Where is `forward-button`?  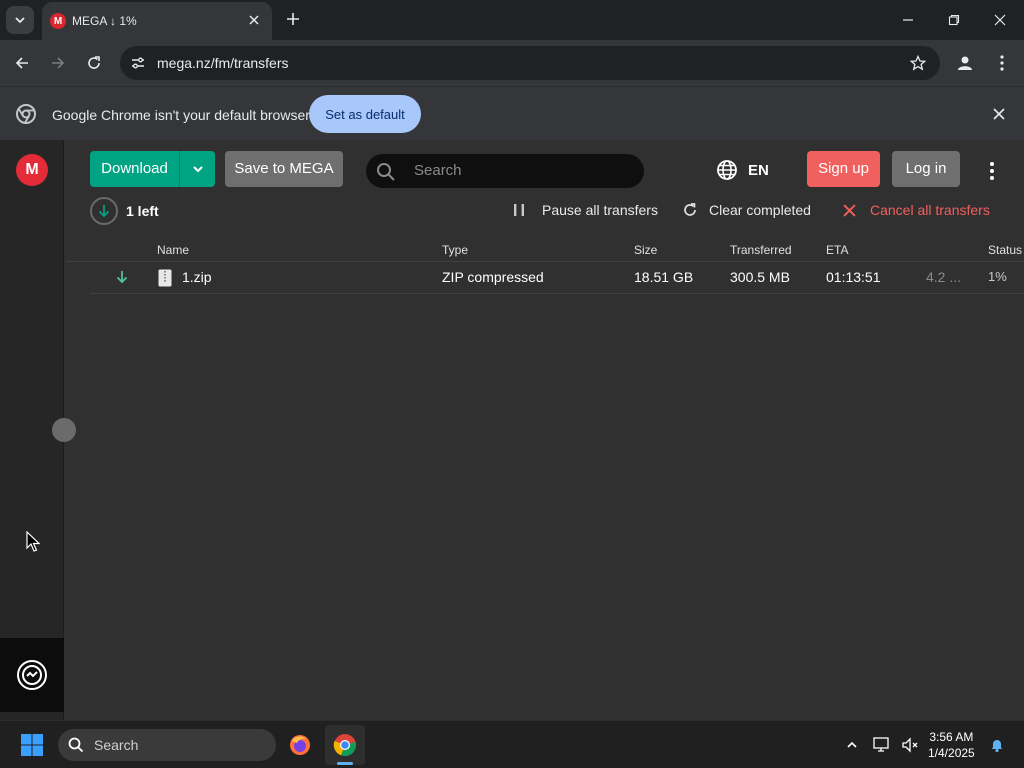 forward-button is located at coordinates (58, 63).